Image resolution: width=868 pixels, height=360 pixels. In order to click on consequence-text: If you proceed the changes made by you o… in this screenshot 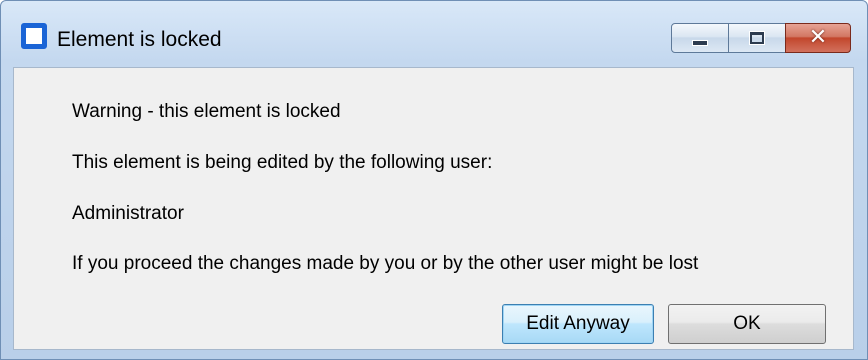, I will do `click(385, 263)`.